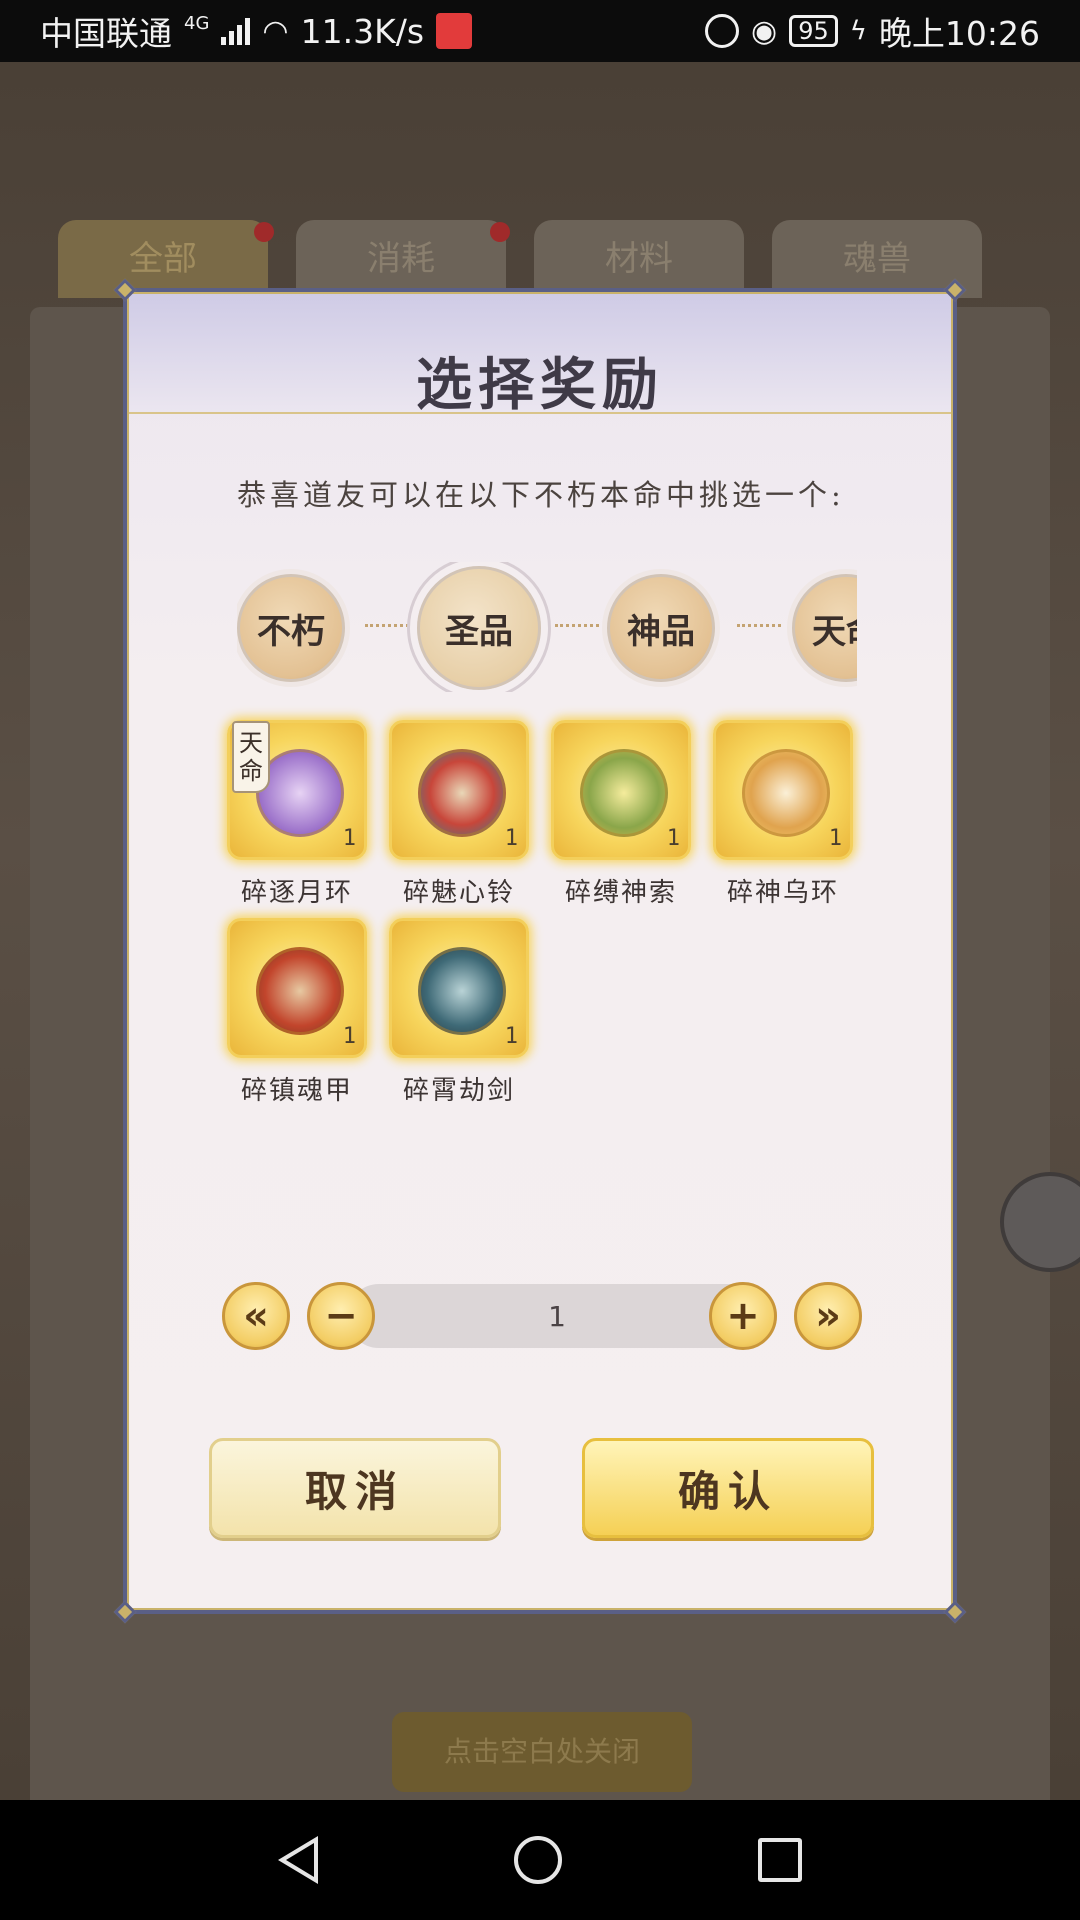 This screenshot has width=1080, height=1920. What do you see at coordinates (401, 259) in the screenshot?
I see `bg-tab-consume: 消耗` at bounding box center [401, 259].